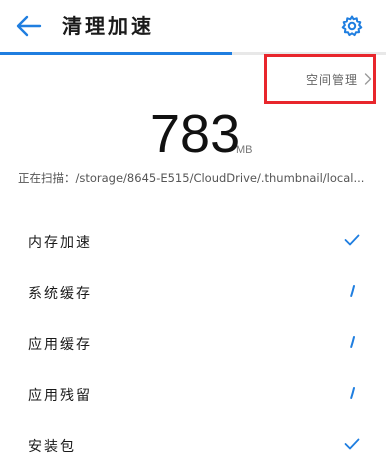 Image resolution: width=386 pixels, height=453 pixels. Describe the element at coordinates (60, 243) in the screenshot. I see `list-item-label: 内存加速` at that location.